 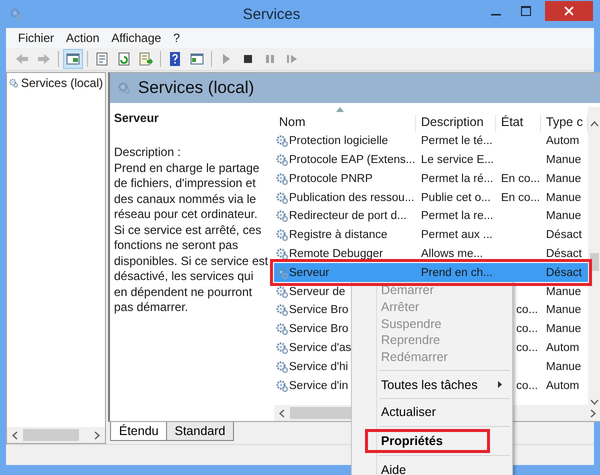 What do you see at coordinates (137, 118) in the screenshot?
I see `service-name: Serveur` at bounding box center [137, 118].